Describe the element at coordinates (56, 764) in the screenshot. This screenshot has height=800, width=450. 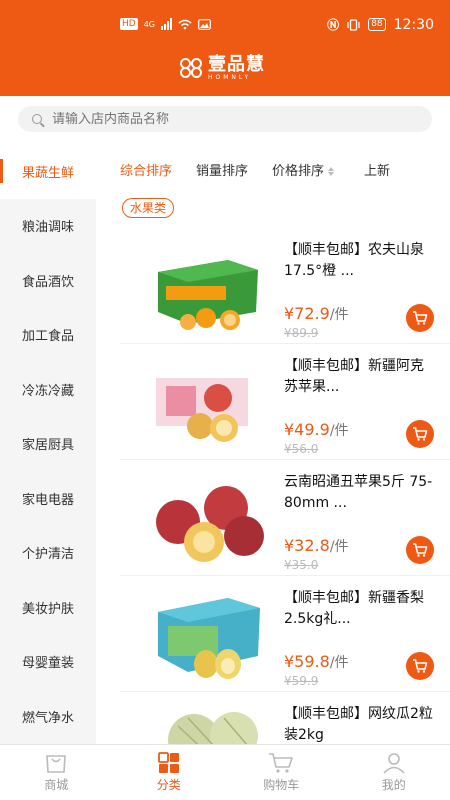
I see `shop-bag-icon` at that location.